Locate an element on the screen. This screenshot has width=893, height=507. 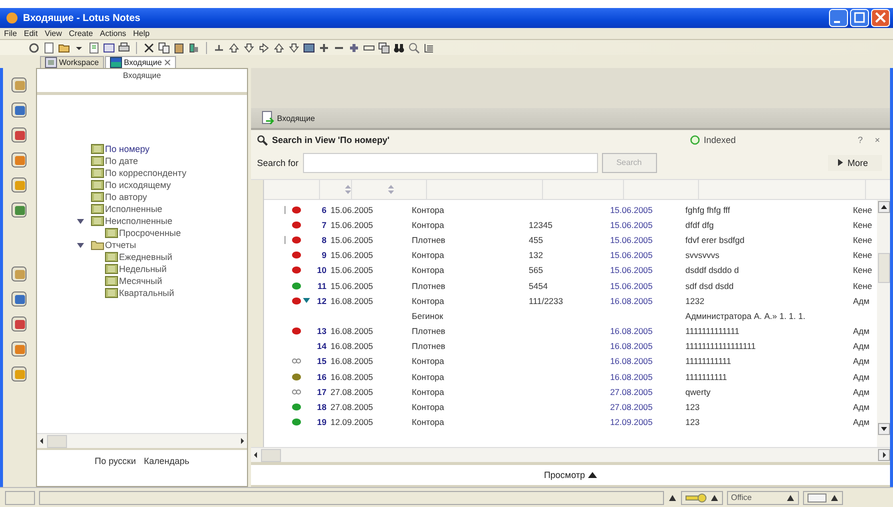
right-icon is located at coordinates (264, 48).